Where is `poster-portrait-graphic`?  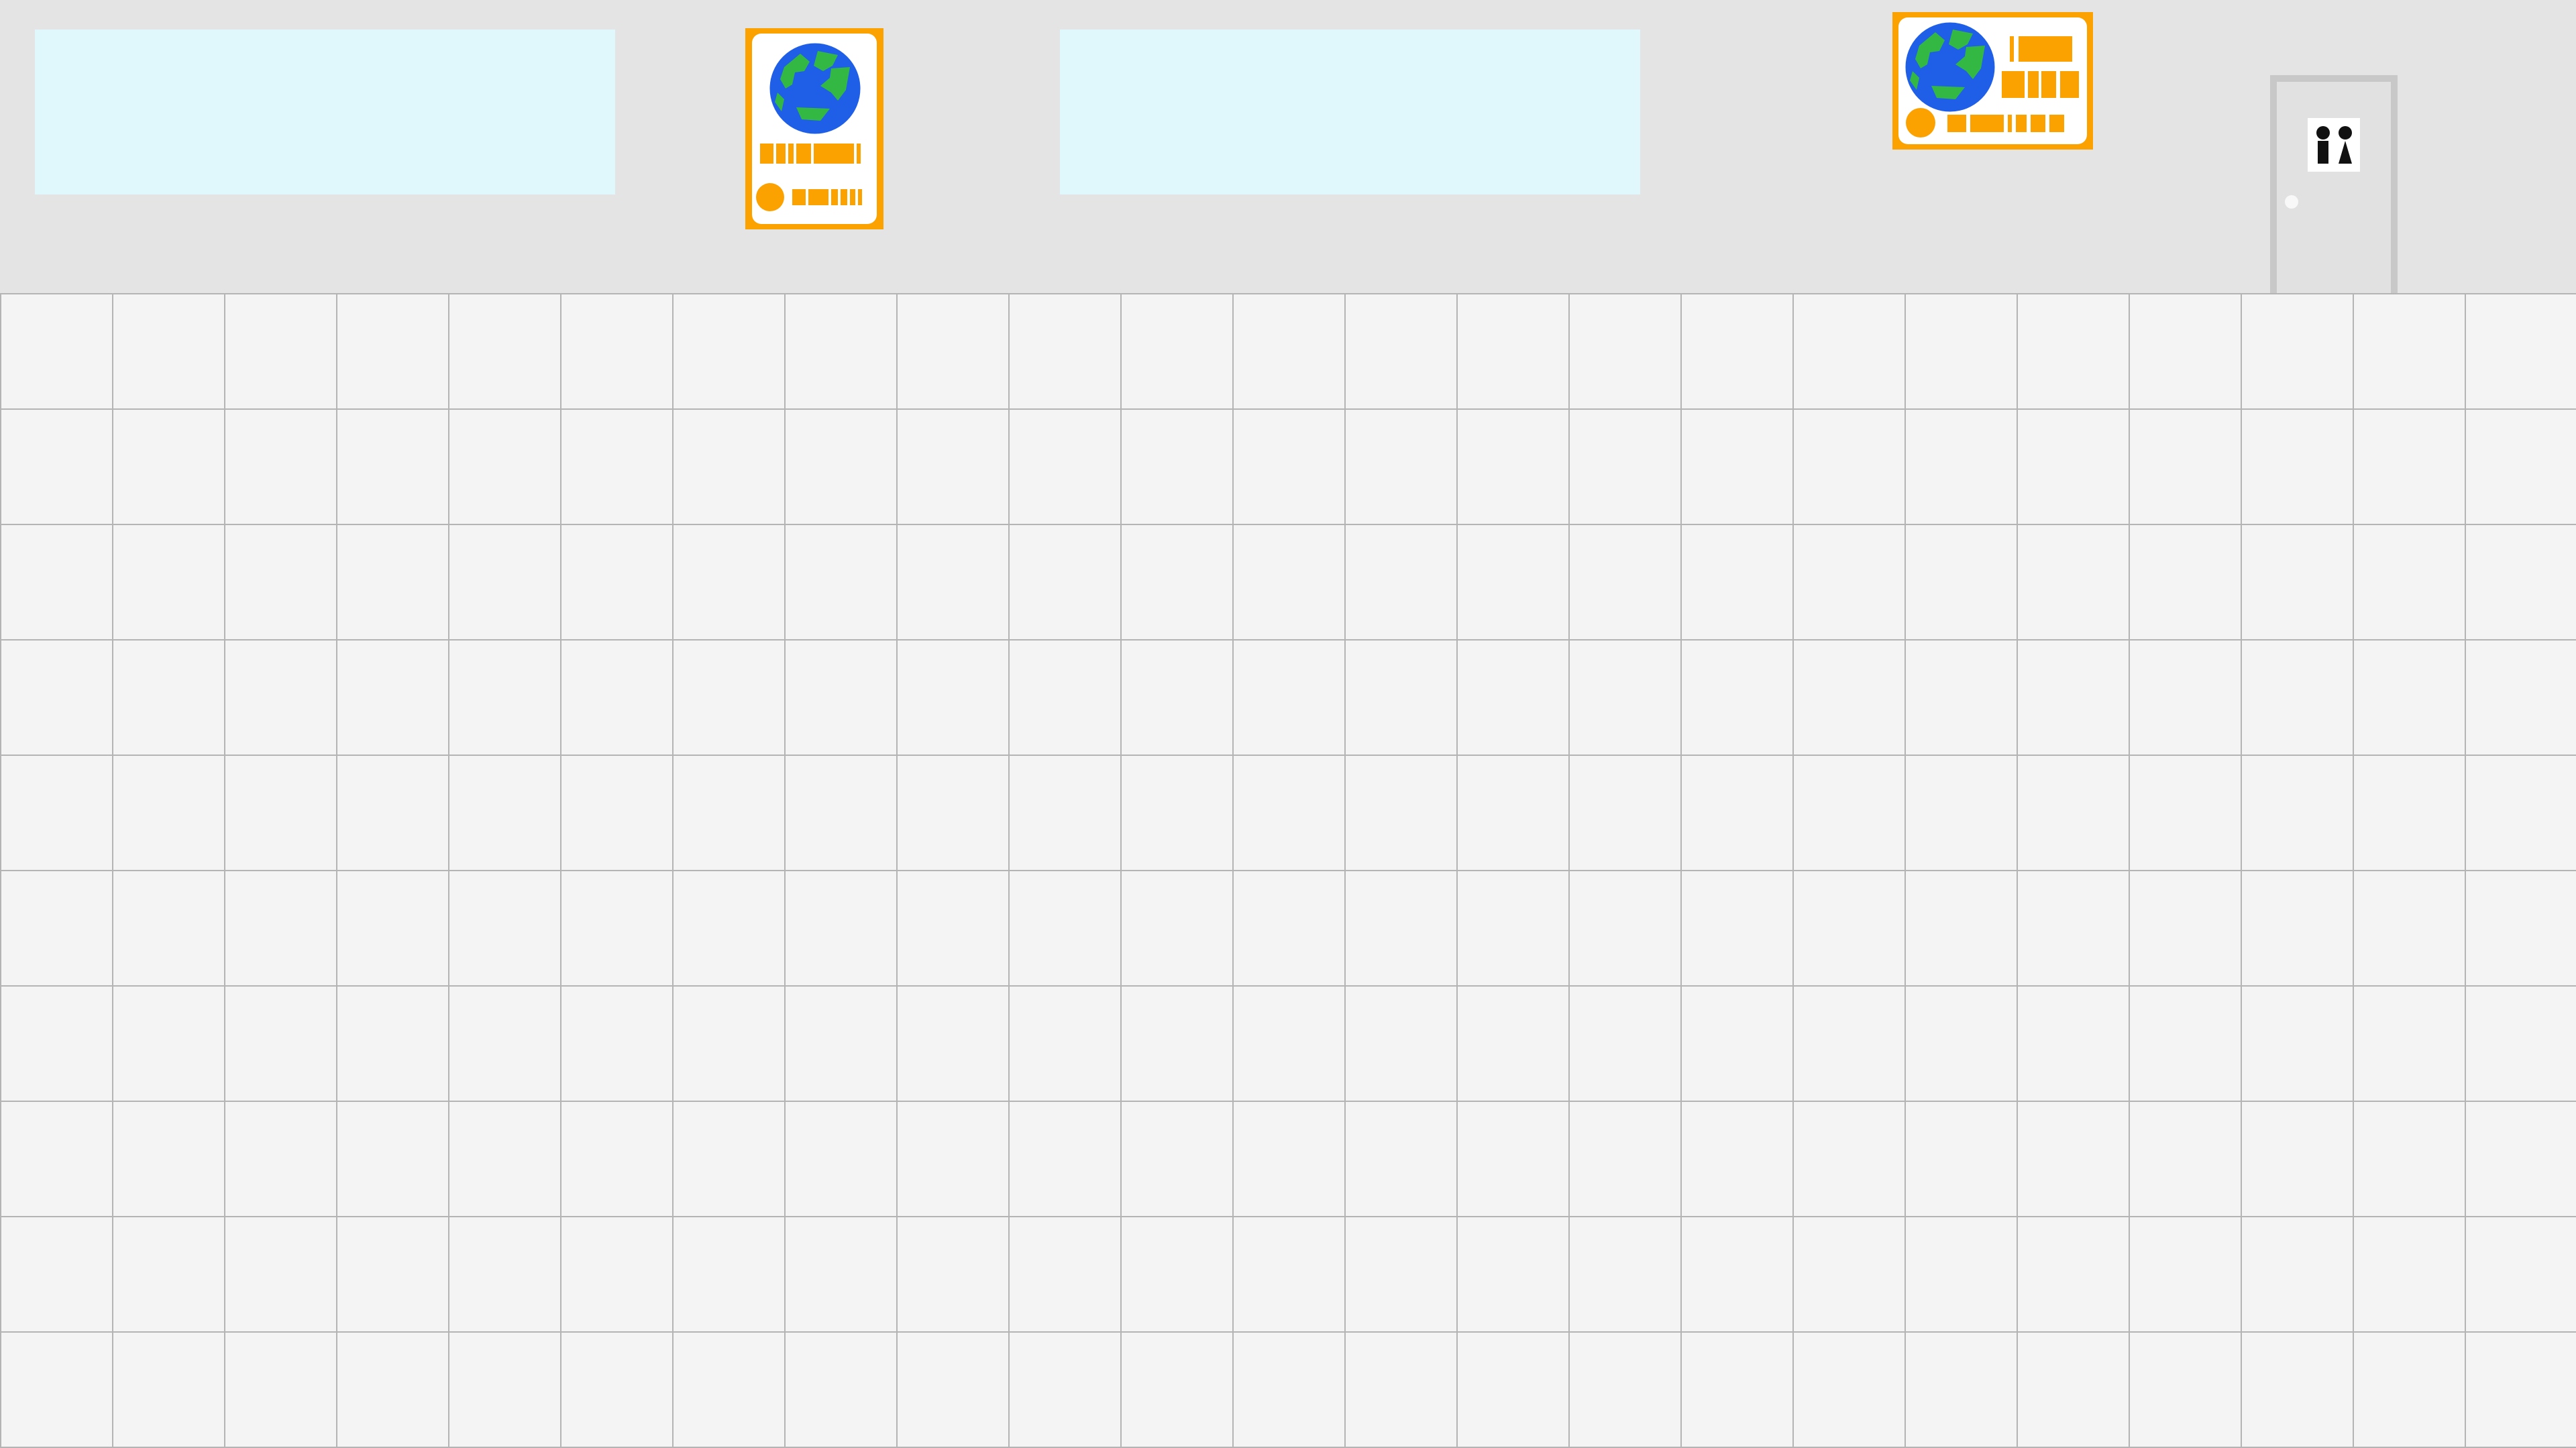 poster-portrait-graphic is located at coordinates (814, 128).